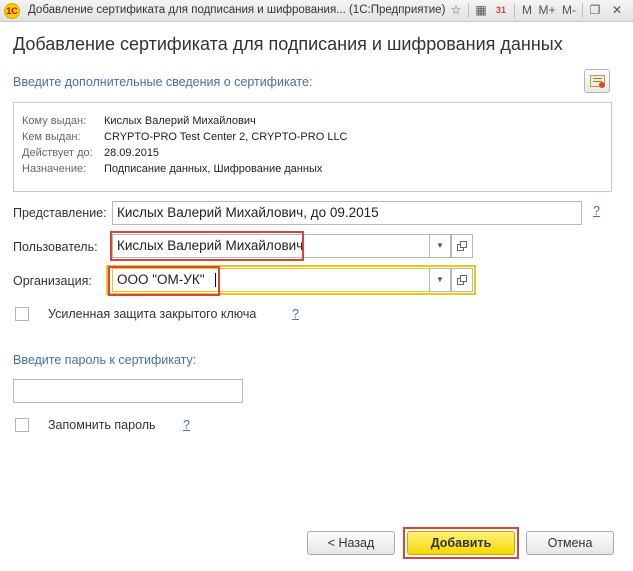 The width and height of the screenshot is (633, 571). What do you see at coordinates (596, 211) in the screenshot?
I see `representation-help-link: ?` at bounding box center [596, 211].